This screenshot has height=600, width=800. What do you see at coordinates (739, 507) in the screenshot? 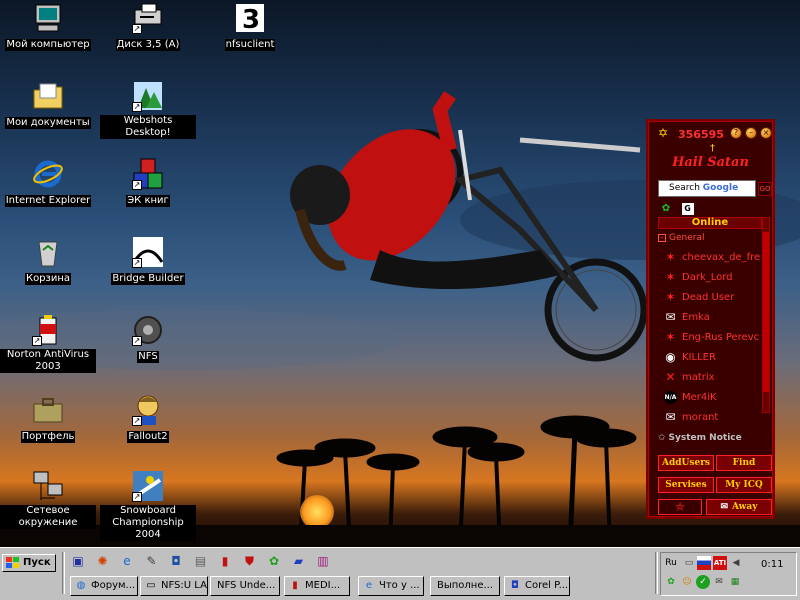
I see `away-status-button: ✉ Away` at bounding box center [739, 507].